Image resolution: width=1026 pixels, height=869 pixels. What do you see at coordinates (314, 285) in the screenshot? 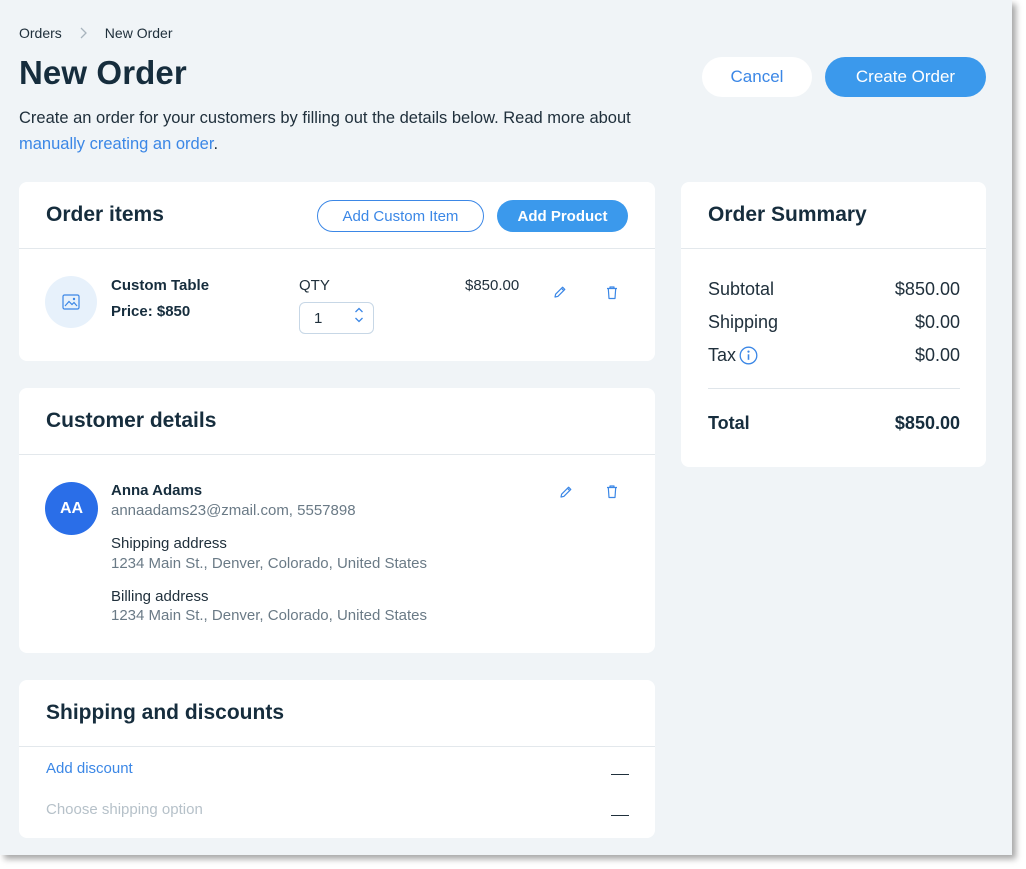
I see `qty-label: QTY` at bounding box center [314, 285].